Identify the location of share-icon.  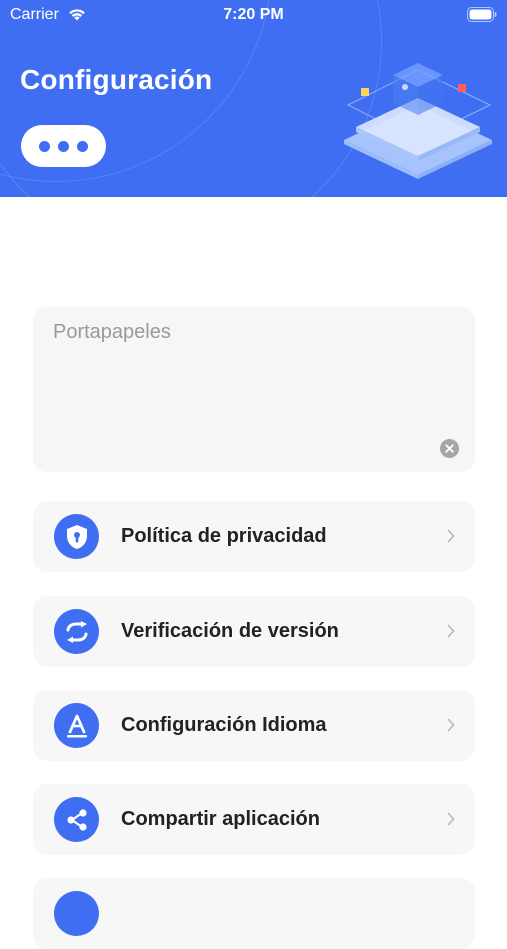
(76, 819).